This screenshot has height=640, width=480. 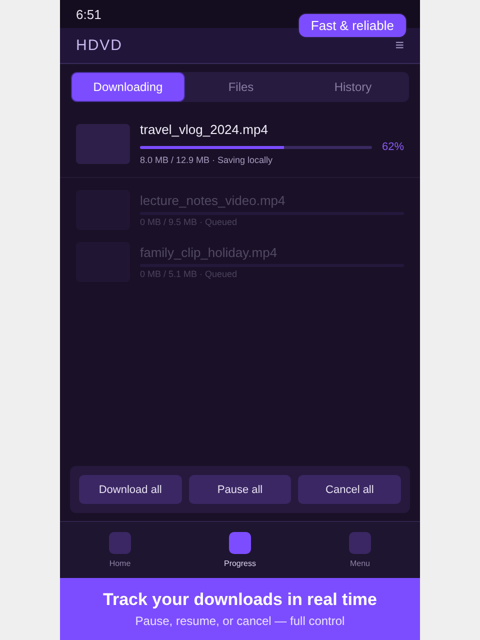 What do you see at coordinates (352, 25) in the screenshot?
I see `feature-badge: Fast & reliable` at bounding box center [352, 25].